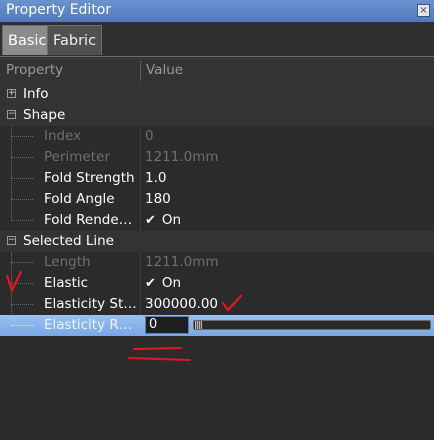 Image resolution: width=434 pixels, height=440 pixels. I want to click on property-name: Elastic, so click(66, 283).